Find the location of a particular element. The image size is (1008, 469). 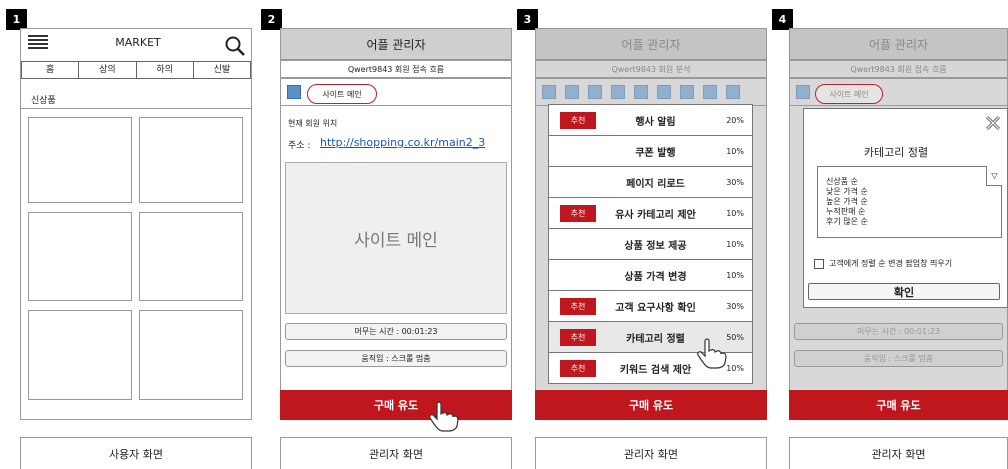

dropdown-item: 추천 고객 요구사항 확인 30% is located at coordinates (650, 306).